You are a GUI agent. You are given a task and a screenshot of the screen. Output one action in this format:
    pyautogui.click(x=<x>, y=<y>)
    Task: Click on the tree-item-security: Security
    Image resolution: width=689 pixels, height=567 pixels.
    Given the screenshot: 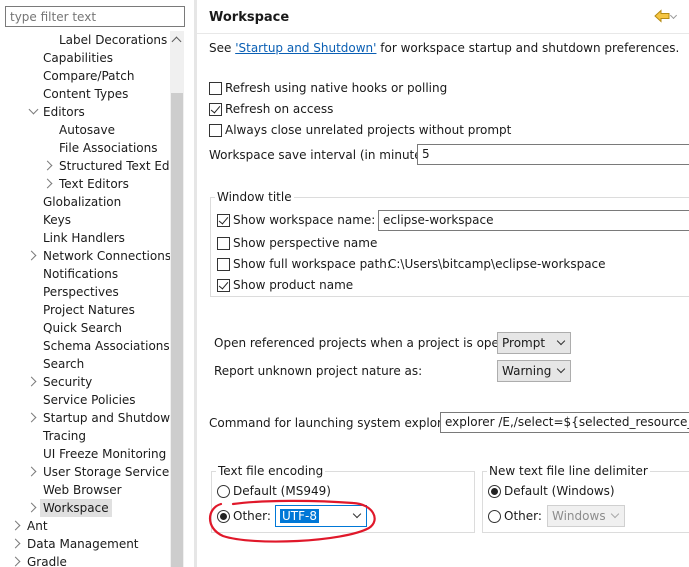 What is the action you would take?
    pyautogui.click(x=67, y=382)
    